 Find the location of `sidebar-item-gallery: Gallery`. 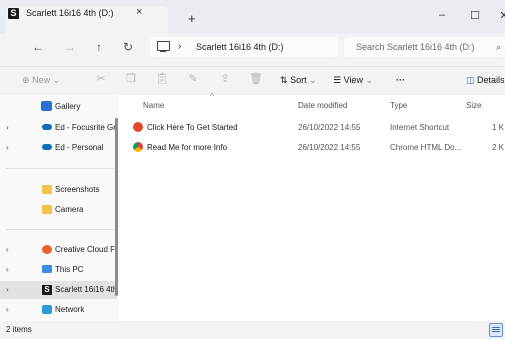

sidebar-item-gallery: Gallery is located at coordinates (58, 107).